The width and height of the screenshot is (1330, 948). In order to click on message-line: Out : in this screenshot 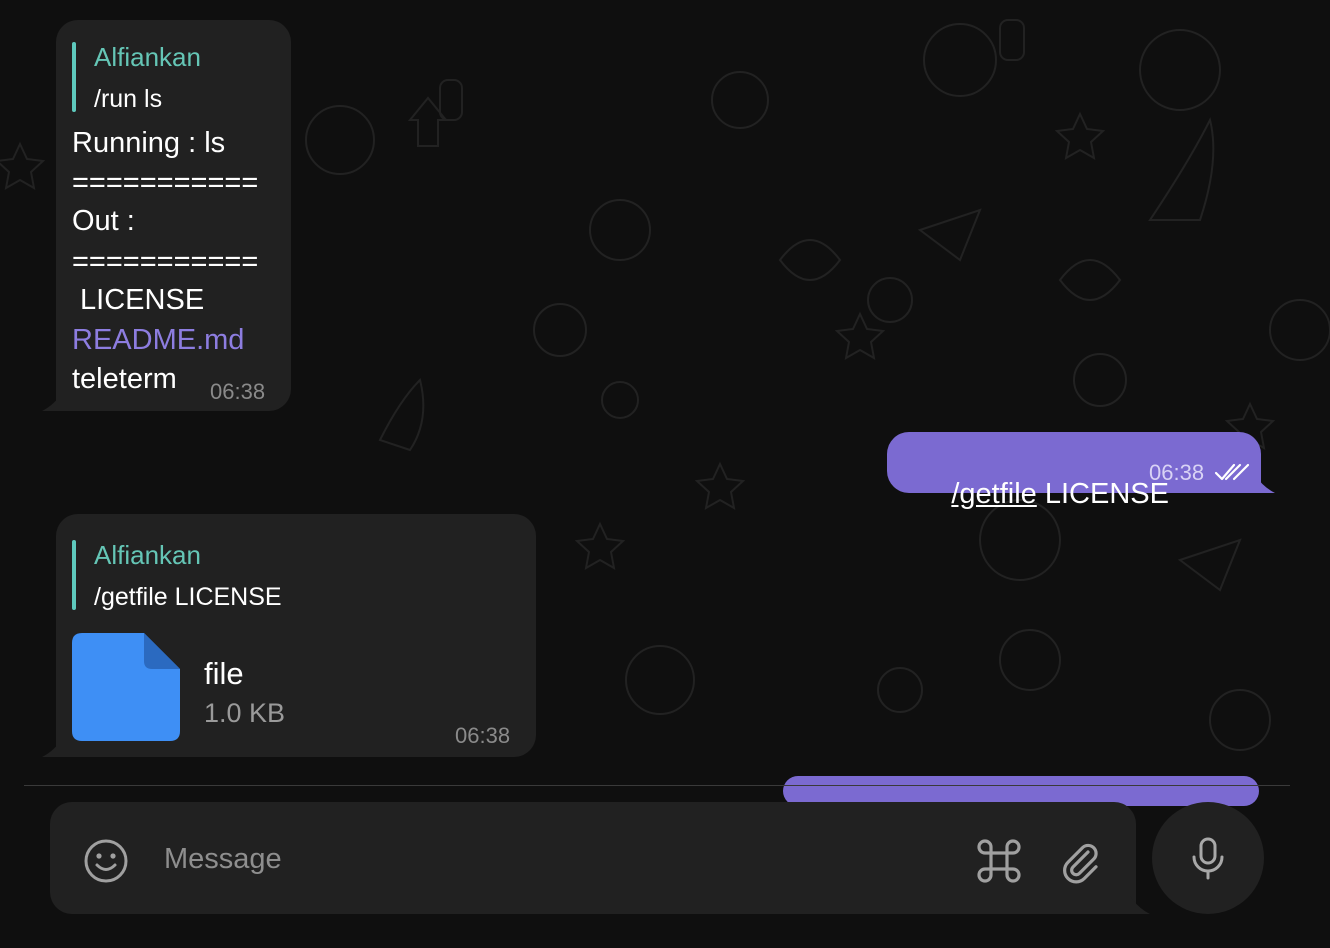, I will do `click(103, 221)`.